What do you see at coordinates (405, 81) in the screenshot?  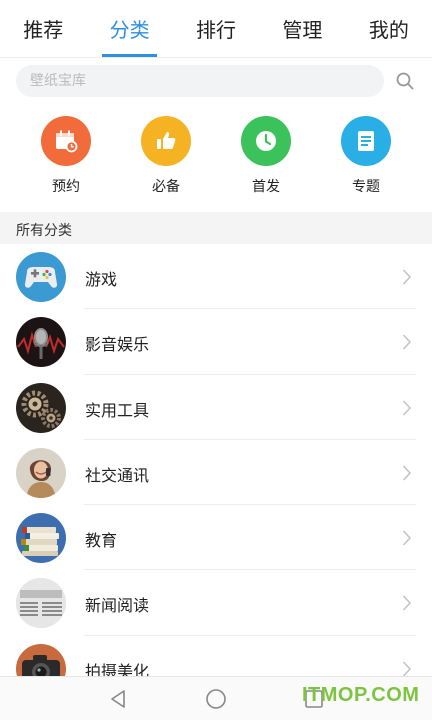 I see `search-icon` at bounding box center [405, 81].